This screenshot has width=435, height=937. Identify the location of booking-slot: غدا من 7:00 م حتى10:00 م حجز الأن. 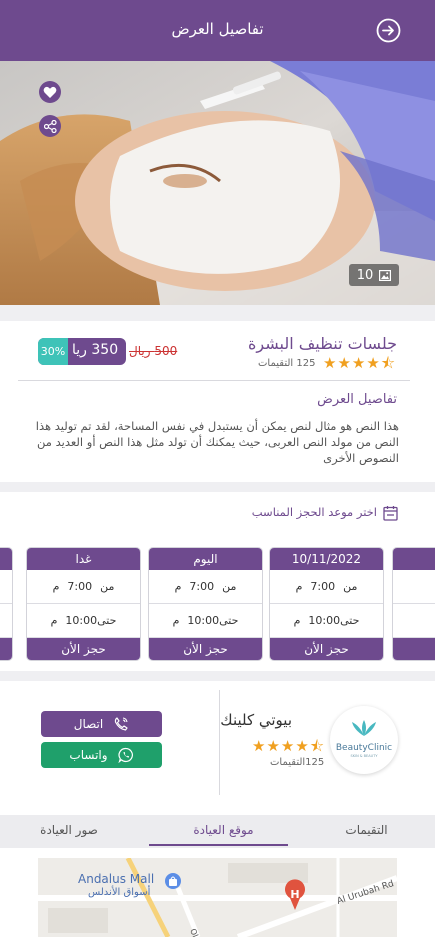
(83, 604).